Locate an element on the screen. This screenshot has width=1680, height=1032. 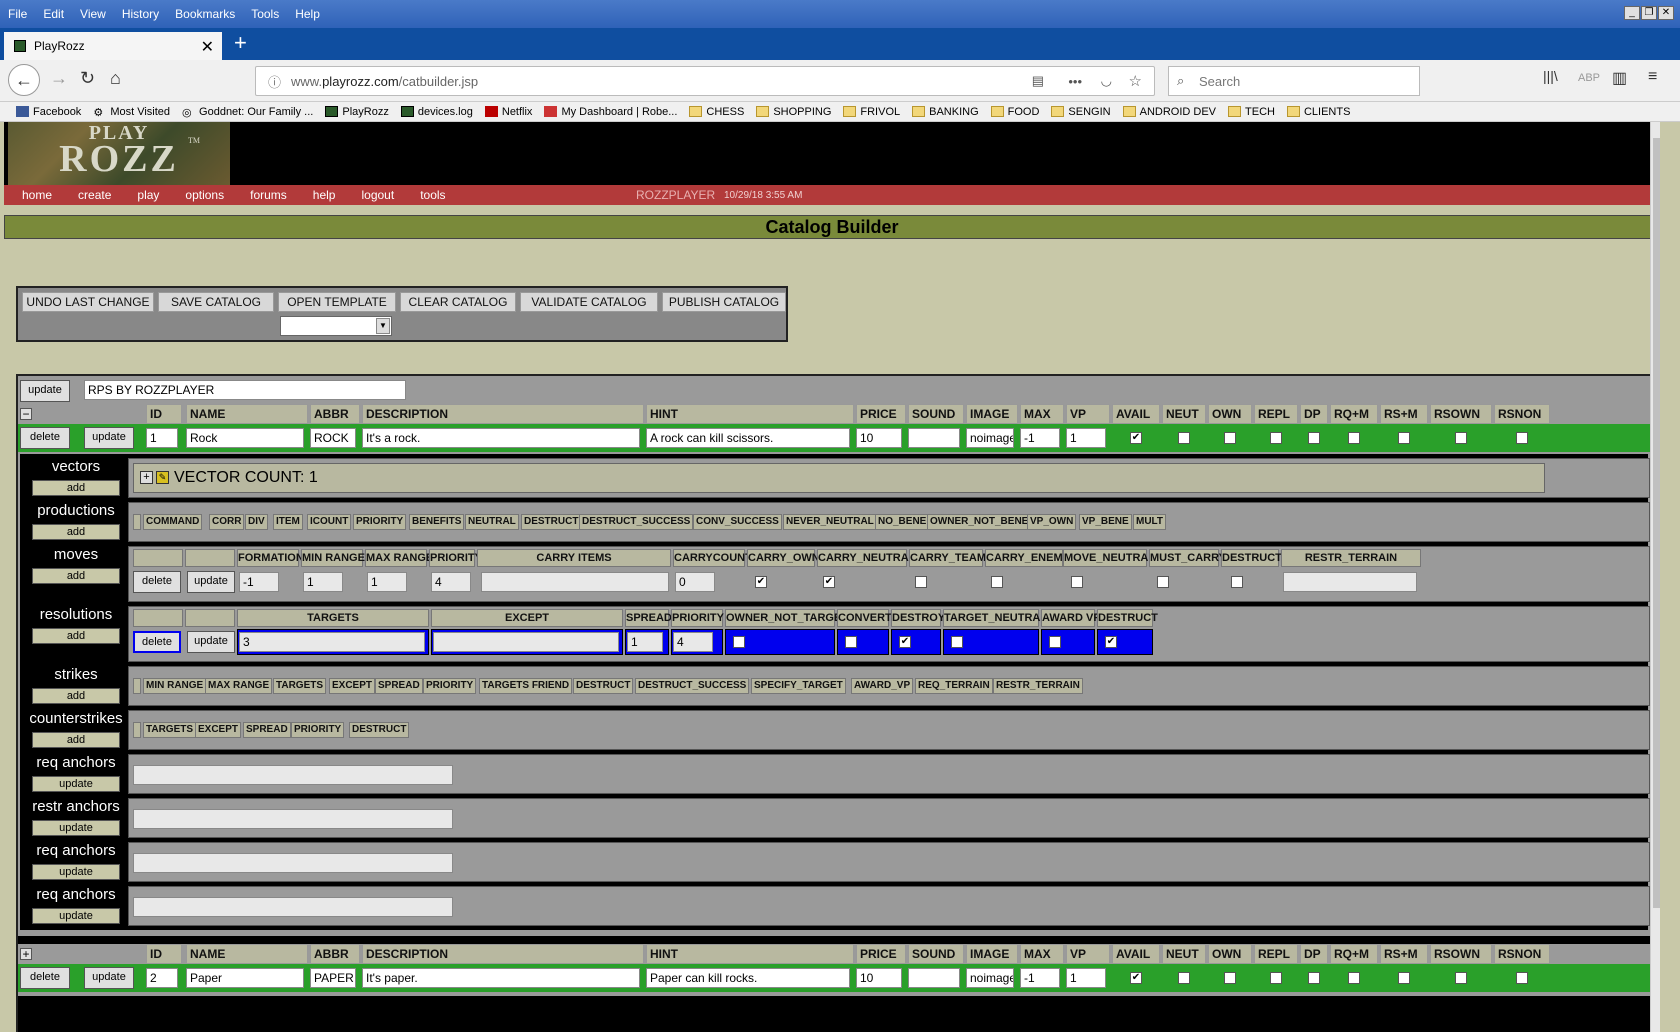
clear-catalog-button: CLEAR CATALOG is located at coordinates (458, 302).